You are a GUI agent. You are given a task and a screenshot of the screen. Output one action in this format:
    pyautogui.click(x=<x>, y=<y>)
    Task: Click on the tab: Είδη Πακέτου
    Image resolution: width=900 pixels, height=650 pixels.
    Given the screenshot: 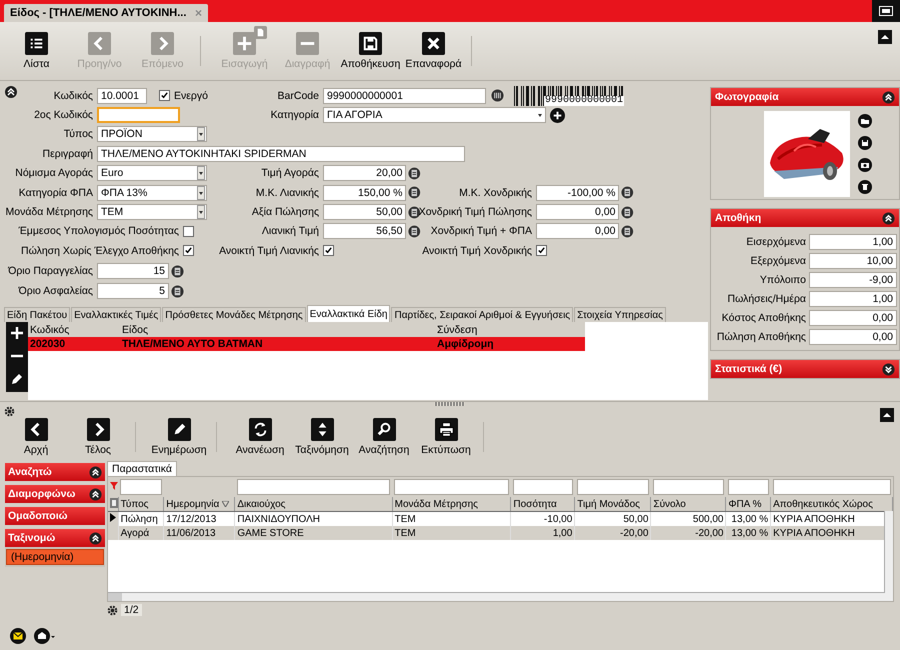 What is the action you would take?
    pyautogui.click(x=37, y=314)
    